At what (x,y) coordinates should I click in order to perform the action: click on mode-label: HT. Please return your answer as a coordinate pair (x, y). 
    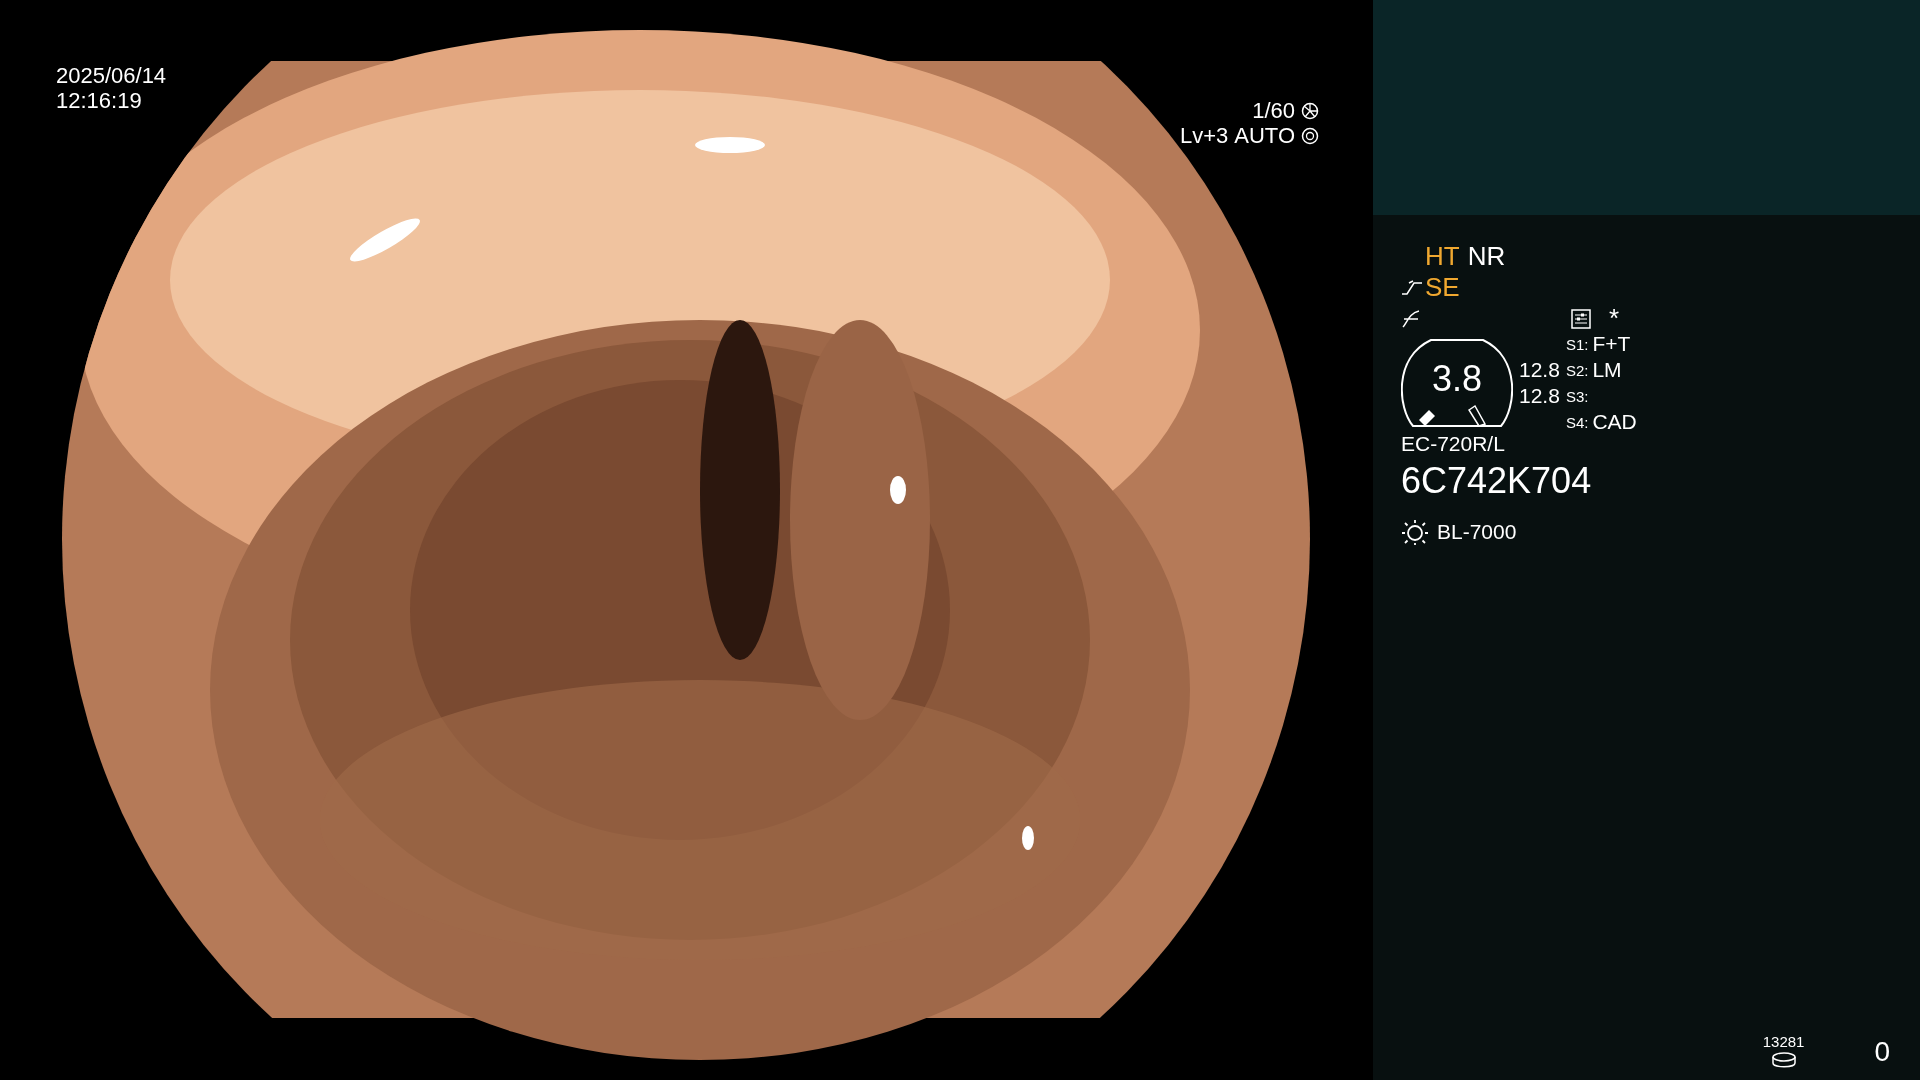
    Looking at the image, I should click on (1442, 256).